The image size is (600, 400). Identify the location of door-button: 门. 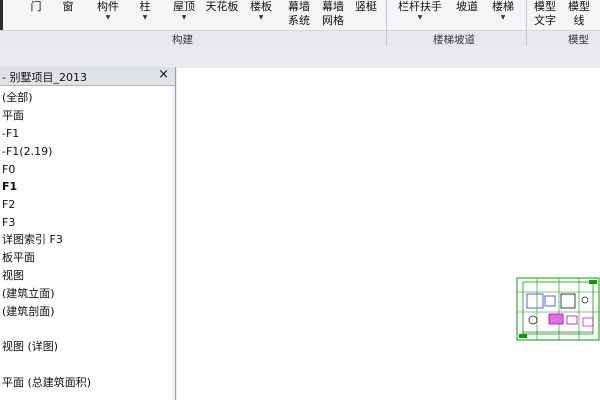
(36, 15).